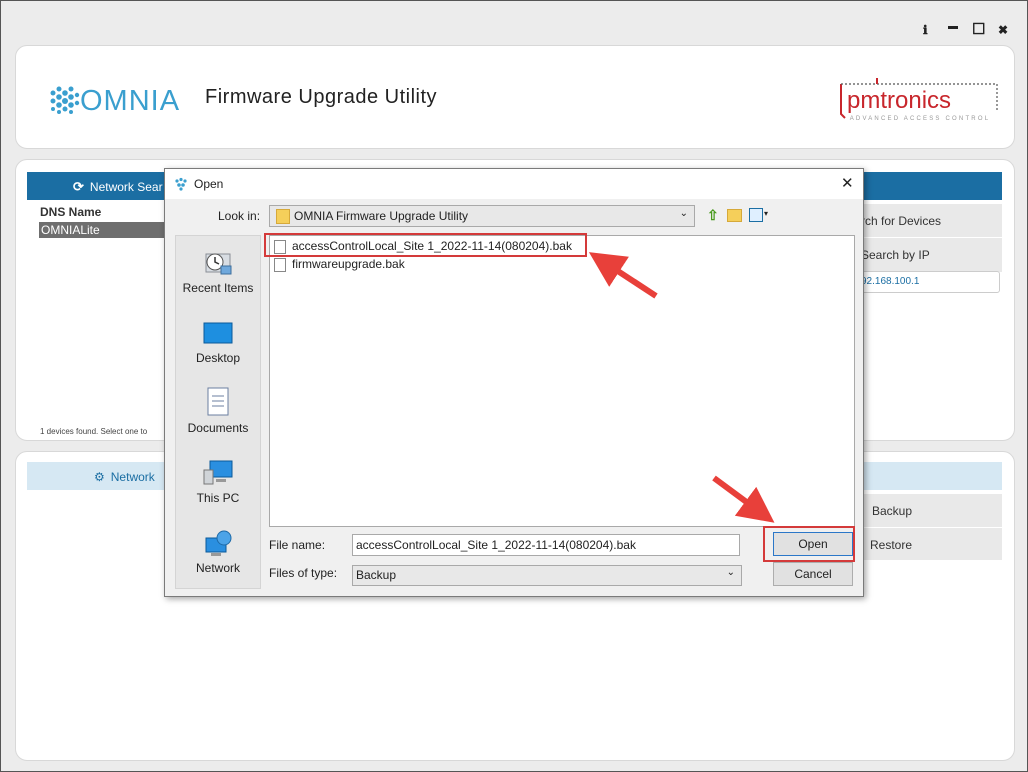 The width and height of the screenshot is (1028, 772). What do you see at coordinates (623, 275) in the screenshot?
I see `arrow-to-file` at bounding box center [623, 275].